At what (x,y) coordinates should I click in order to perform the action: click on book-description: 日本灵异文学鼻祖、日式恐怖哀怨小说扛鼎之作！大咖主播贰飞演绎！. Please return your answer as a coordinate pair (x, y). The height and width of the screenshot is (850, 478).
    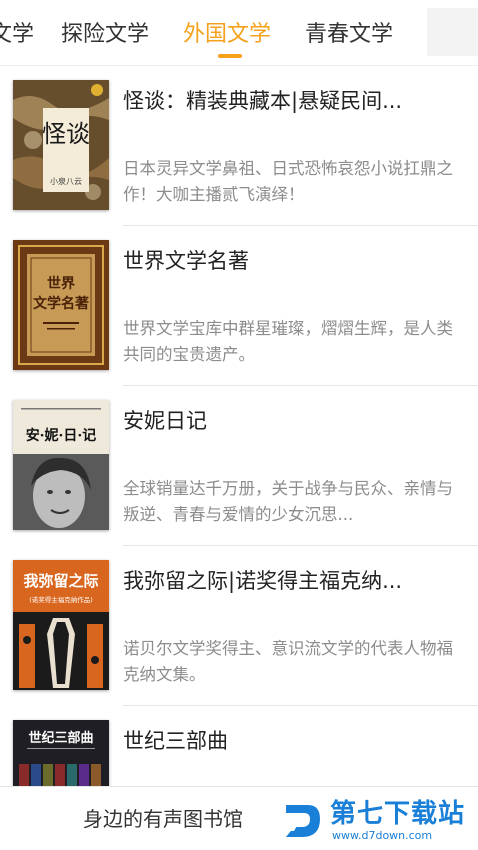
    Looking at the image, I should click on (288, 181).